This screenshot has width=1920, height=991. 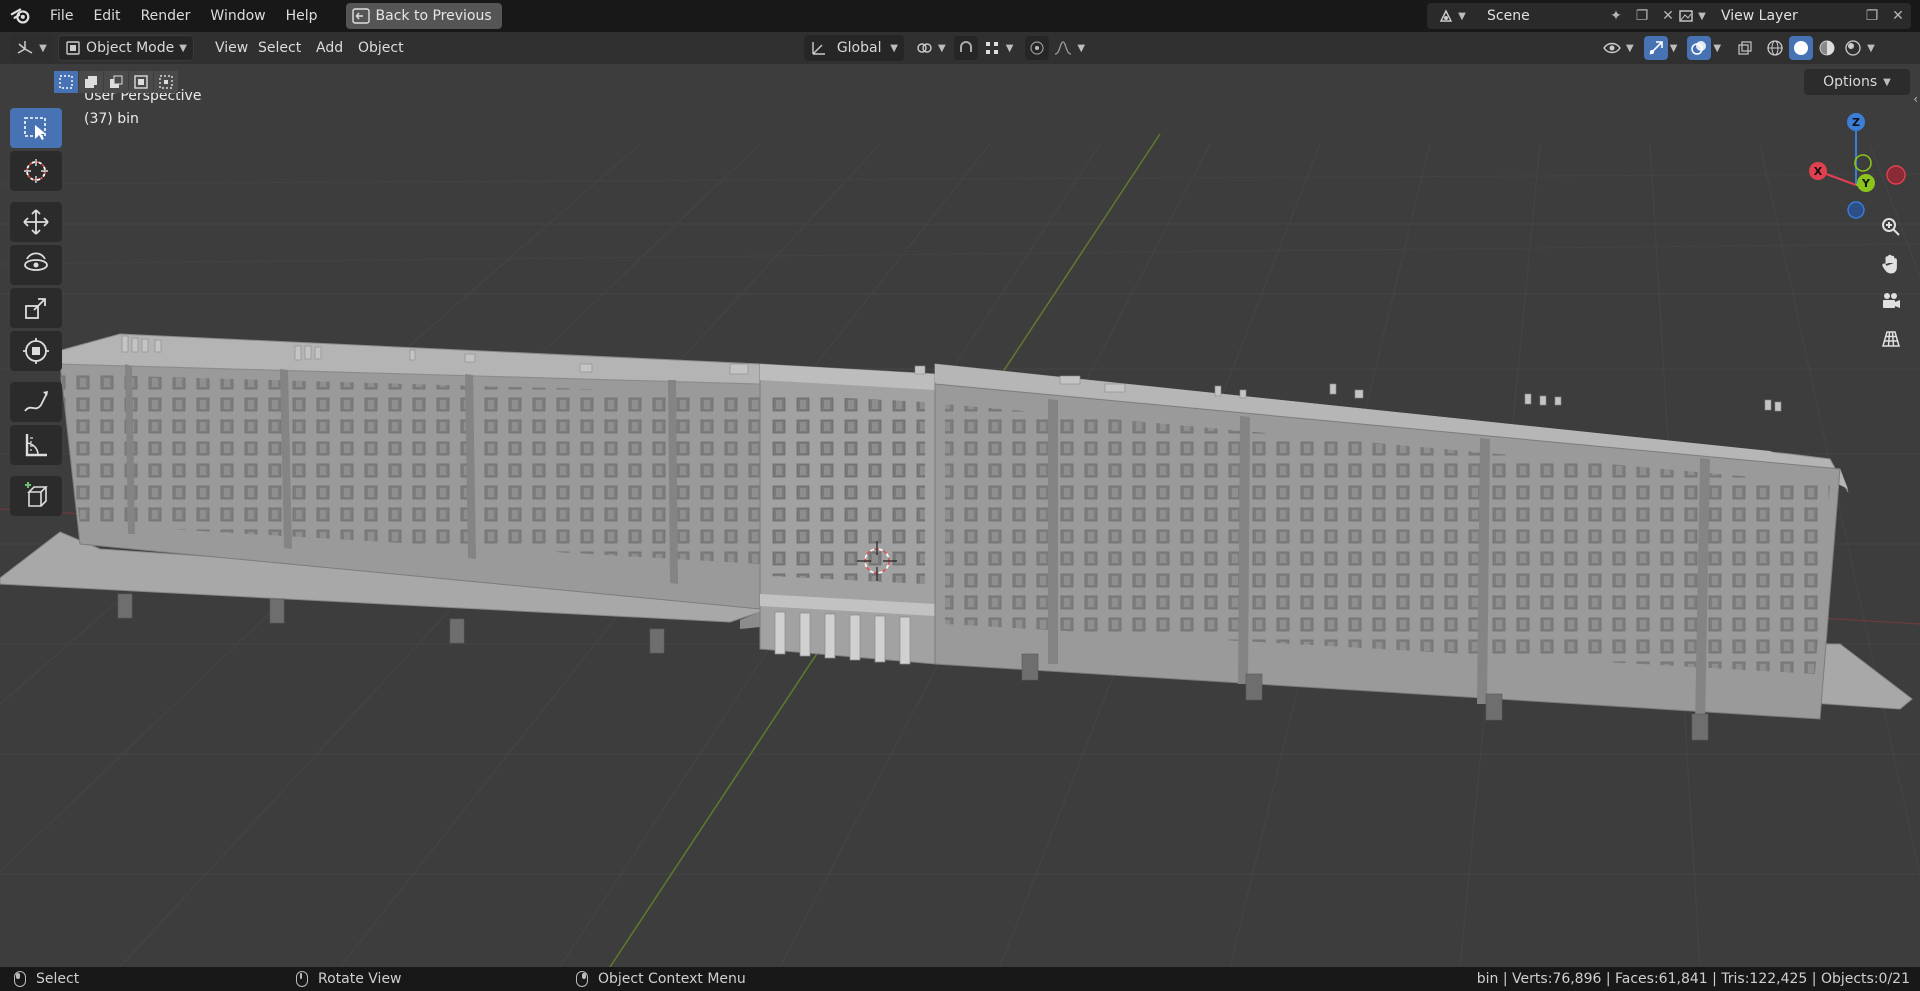 I want to click on annotate-tool, so click(x=36, y=402).